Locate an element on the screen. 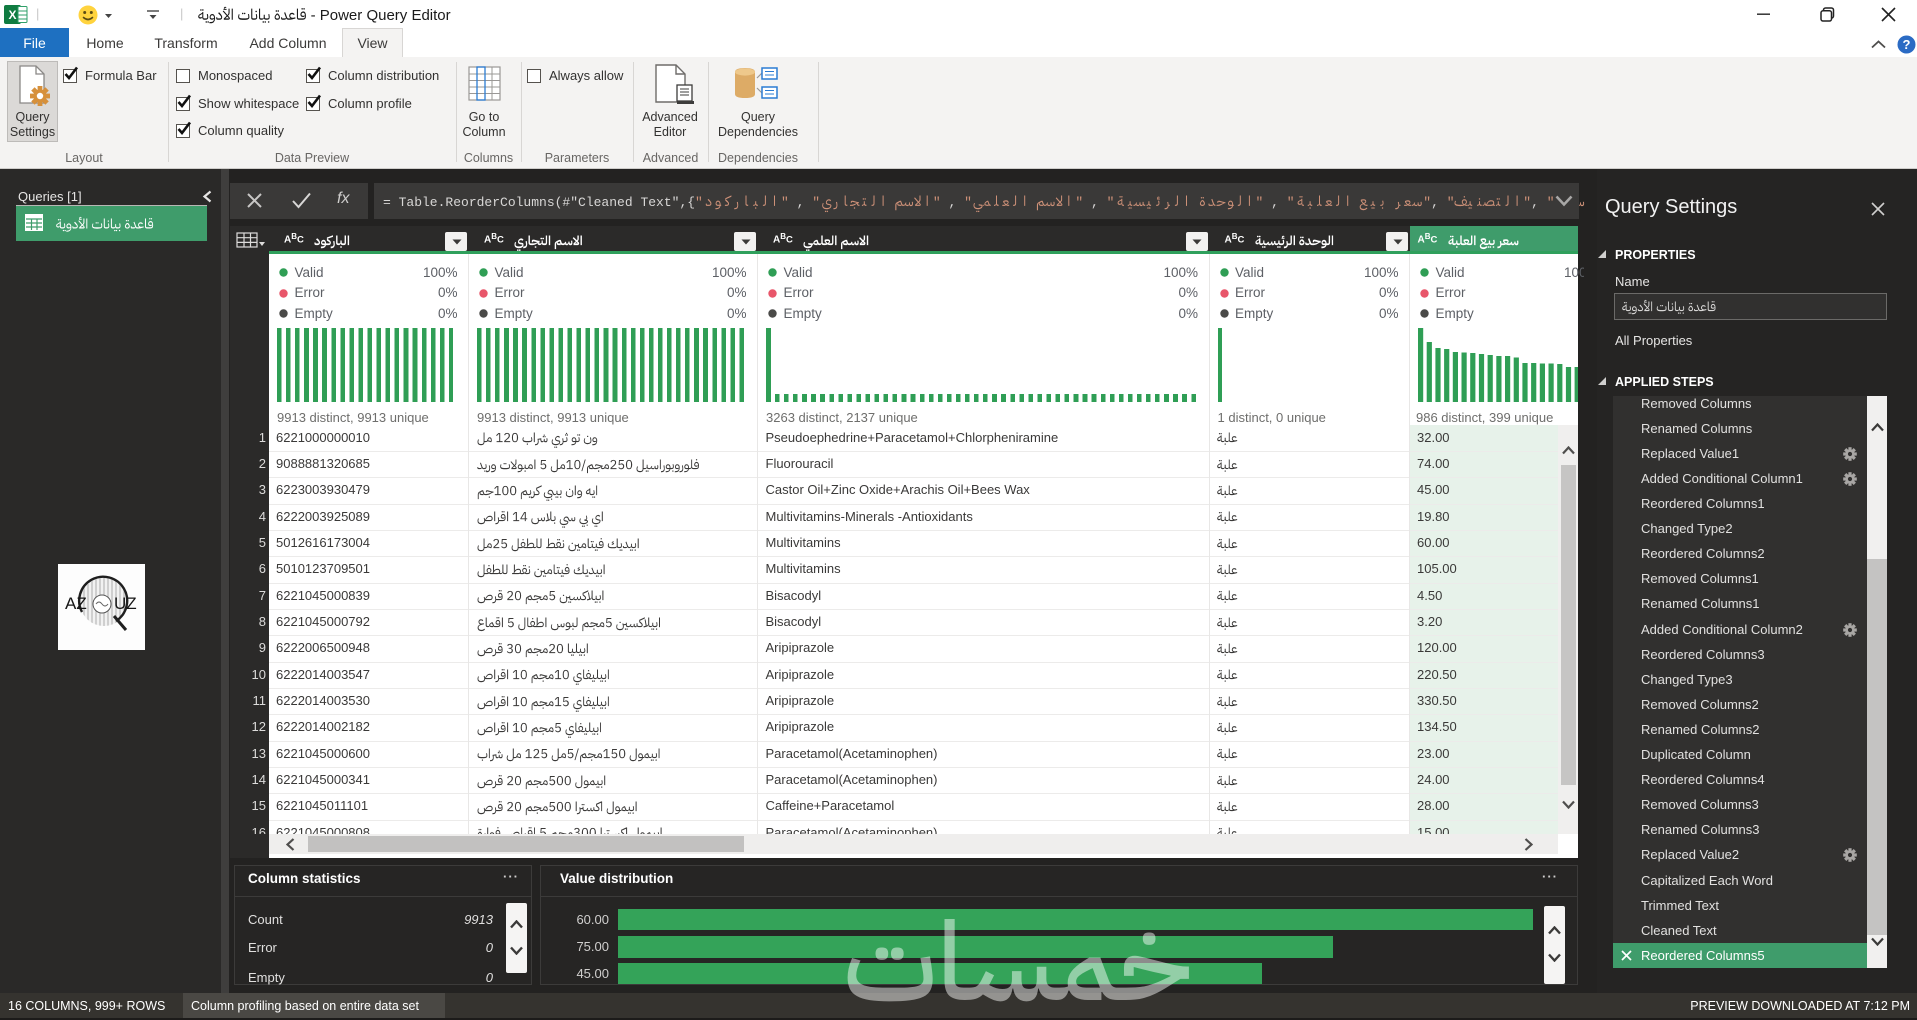 The width and height of the screenshot is (1917, 1020). svg-text: X is located at coordinates (12, 15).